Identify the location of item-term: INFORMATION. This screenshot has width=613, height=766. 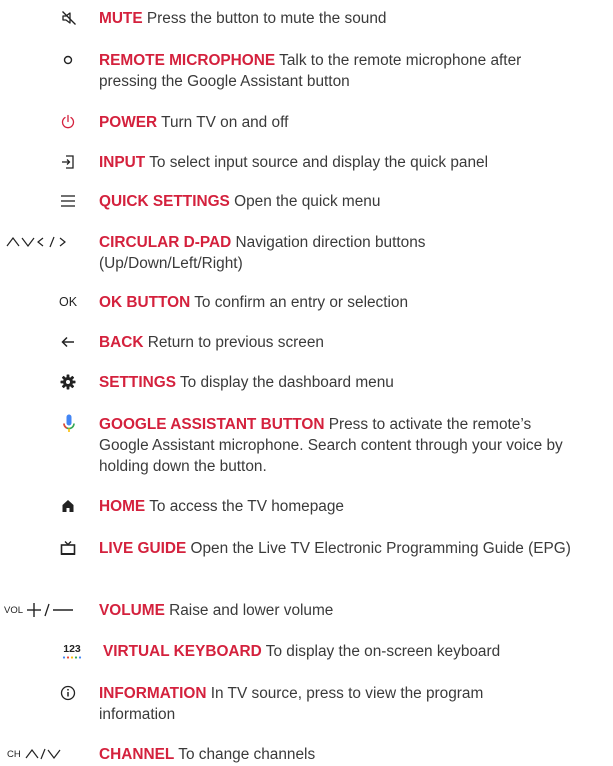
(153, 693).